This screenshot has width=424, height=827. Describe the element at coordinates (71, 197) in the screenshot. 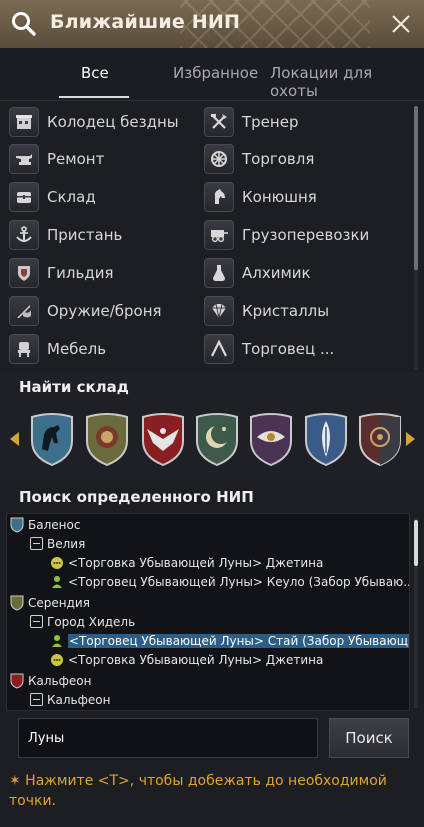

I see `category-label: Склад` at that location.